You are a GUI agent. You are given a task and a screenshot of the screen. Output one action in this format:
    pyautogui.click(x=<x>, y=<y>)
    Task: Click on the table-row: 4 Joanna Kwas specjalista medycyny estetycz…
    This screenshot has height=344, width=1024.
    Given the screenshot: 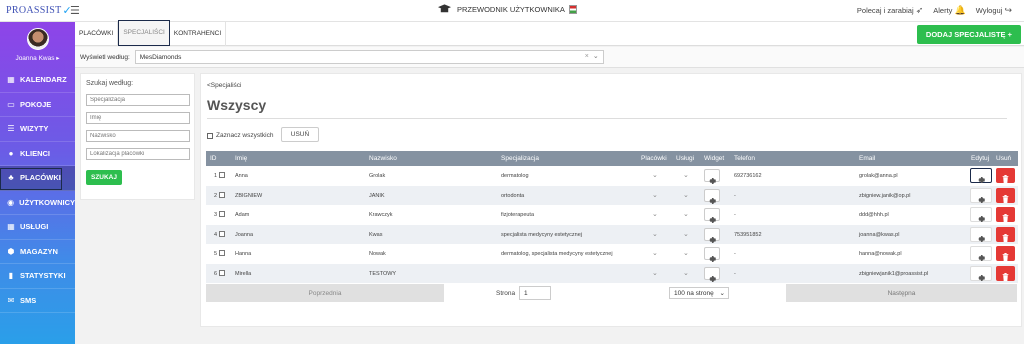 What is the action you would take?
    pyautogui.click(x=612, y=234)
    